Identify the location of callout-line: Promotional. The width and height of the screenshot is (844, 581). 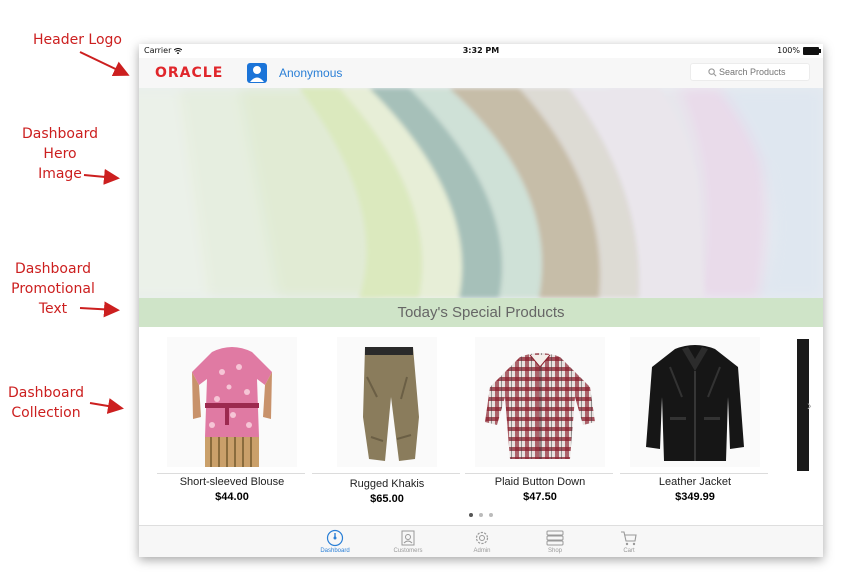
(53, 289).